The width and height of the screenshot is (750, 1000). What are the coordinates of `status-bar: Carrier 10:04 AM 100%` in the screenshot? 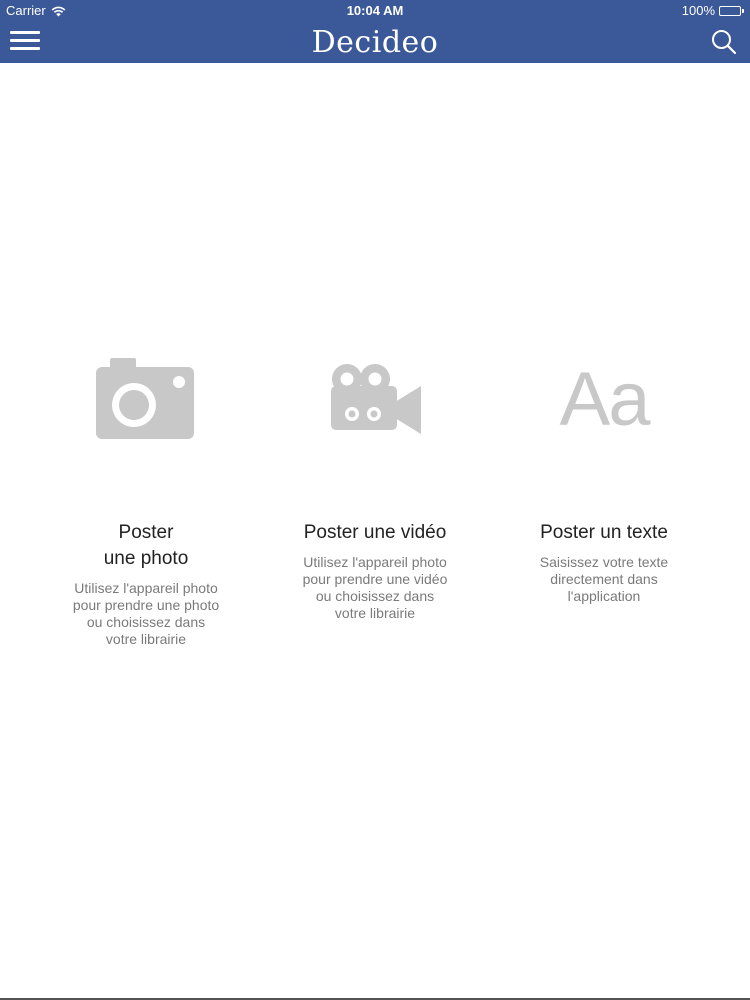 It's located at (375, 11).